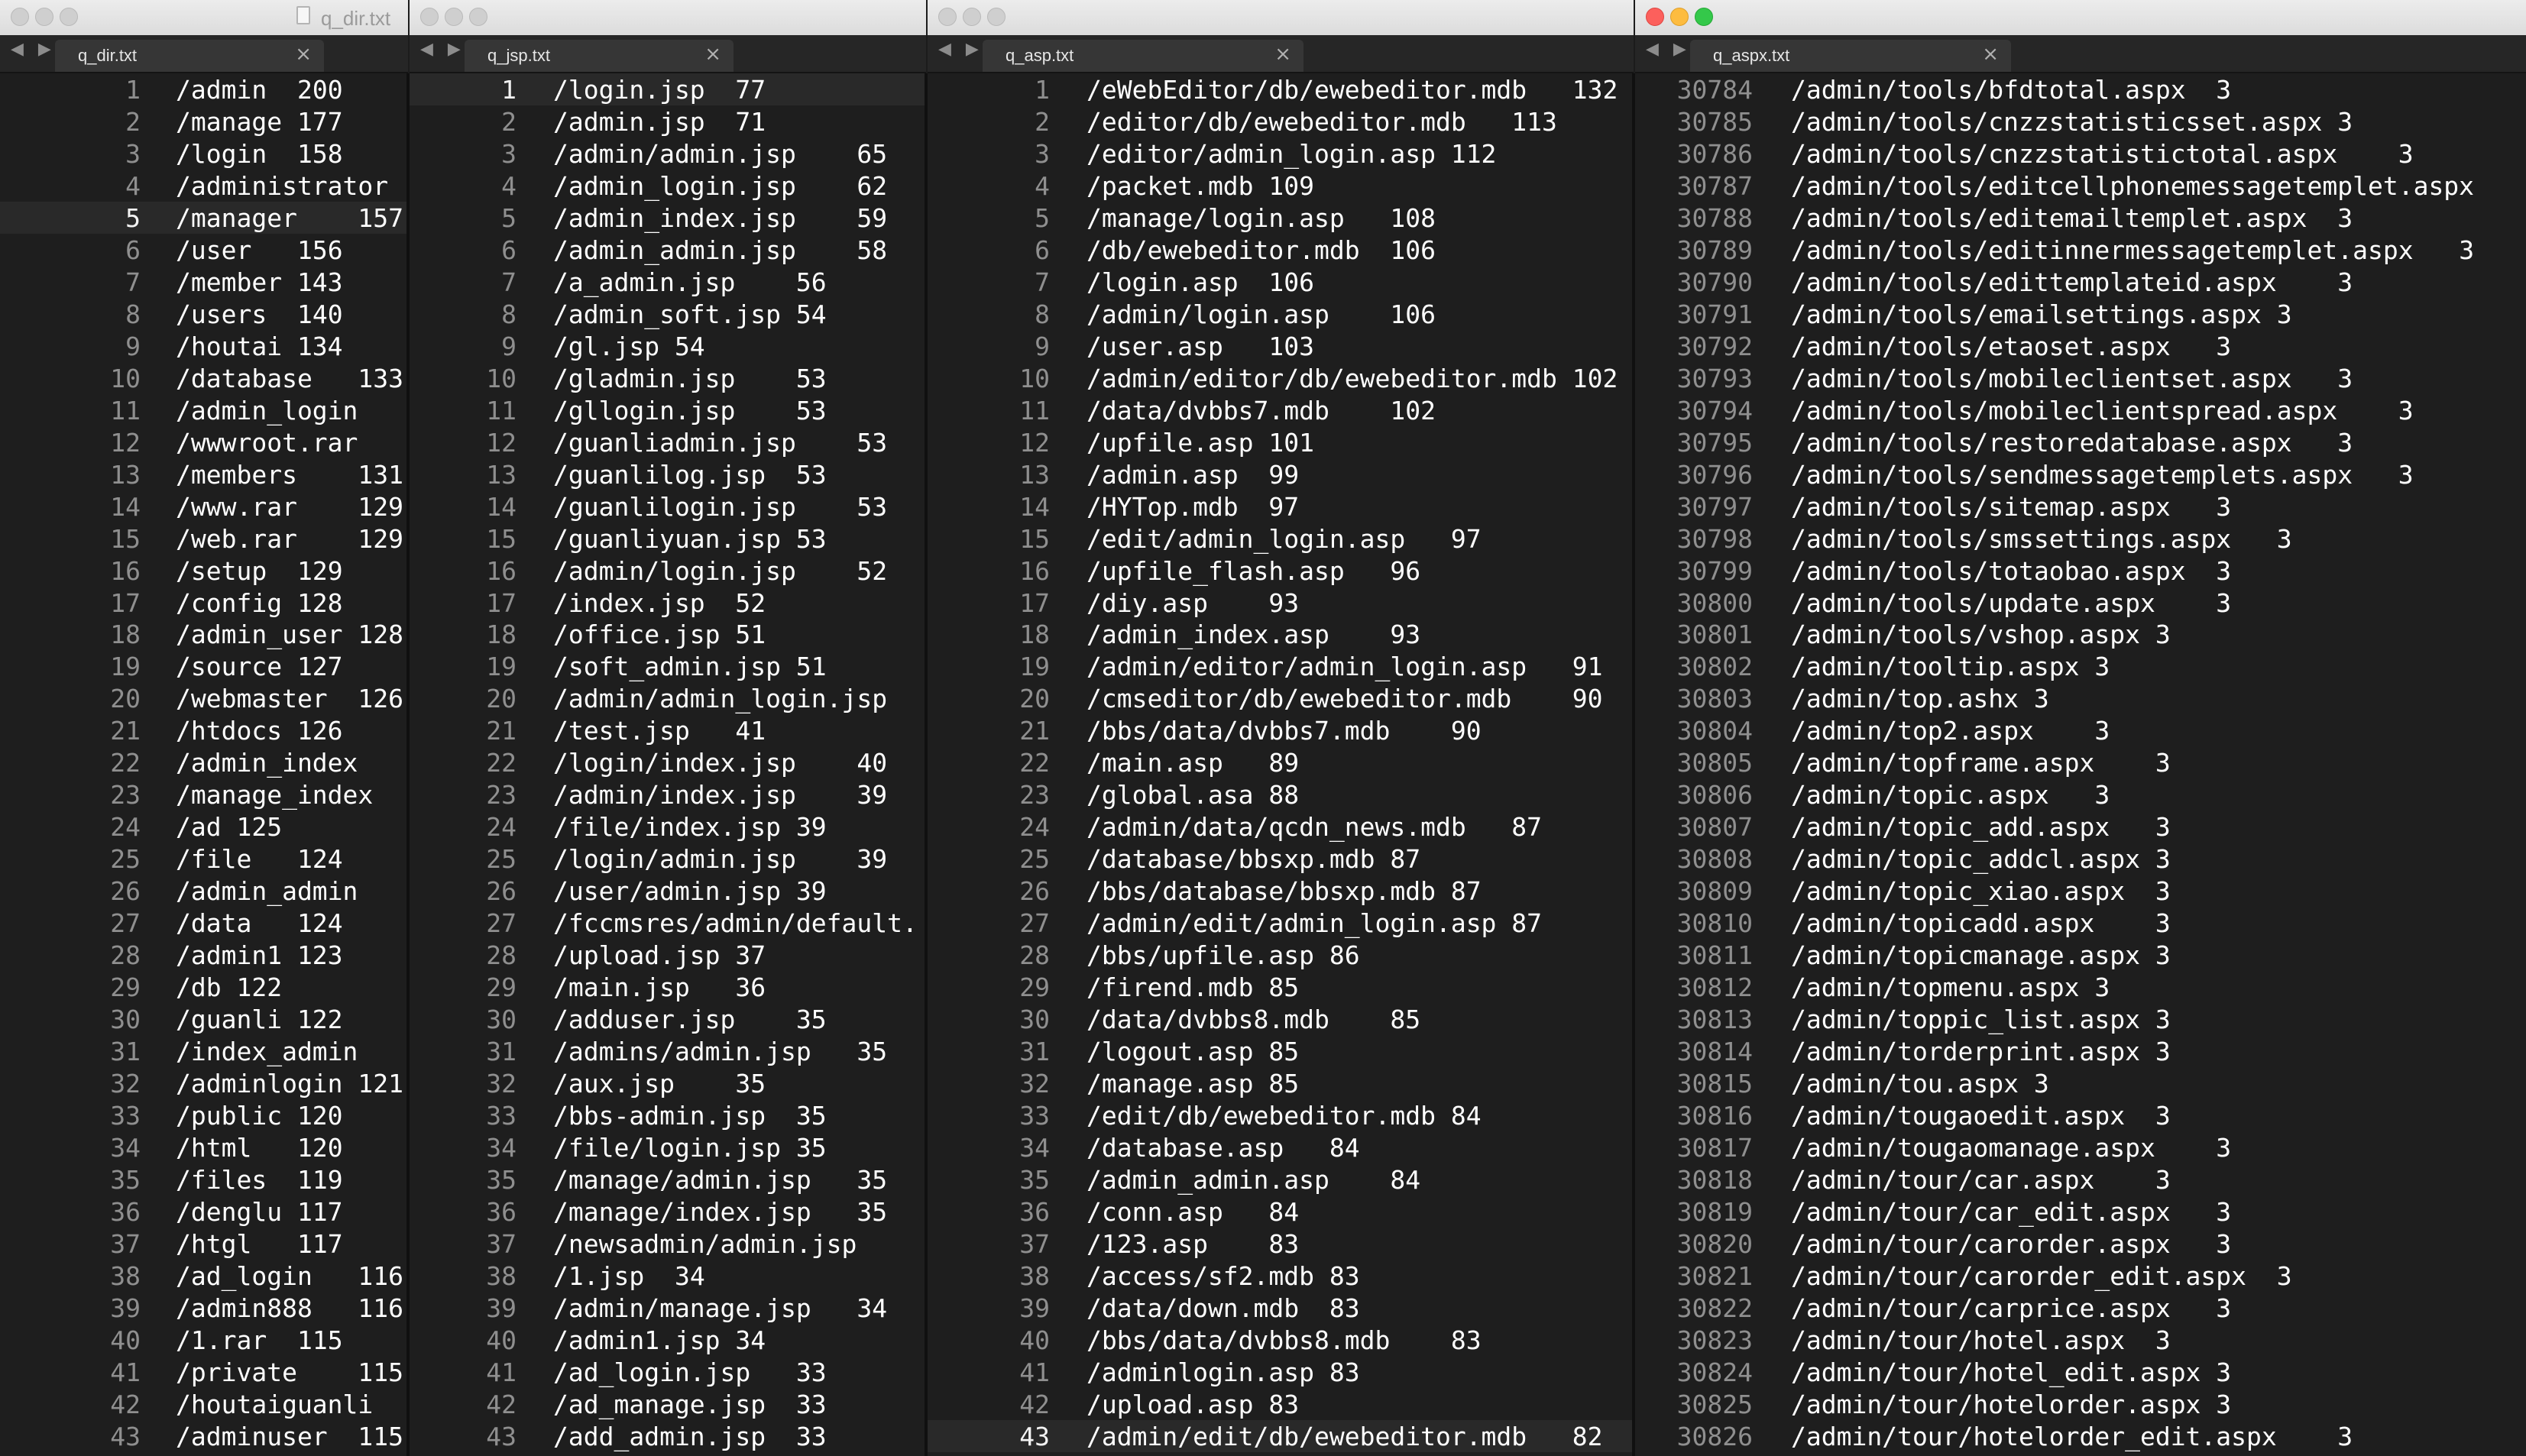  I want to click on editor-line: 29/main.jsp 36, so click(668, 987).